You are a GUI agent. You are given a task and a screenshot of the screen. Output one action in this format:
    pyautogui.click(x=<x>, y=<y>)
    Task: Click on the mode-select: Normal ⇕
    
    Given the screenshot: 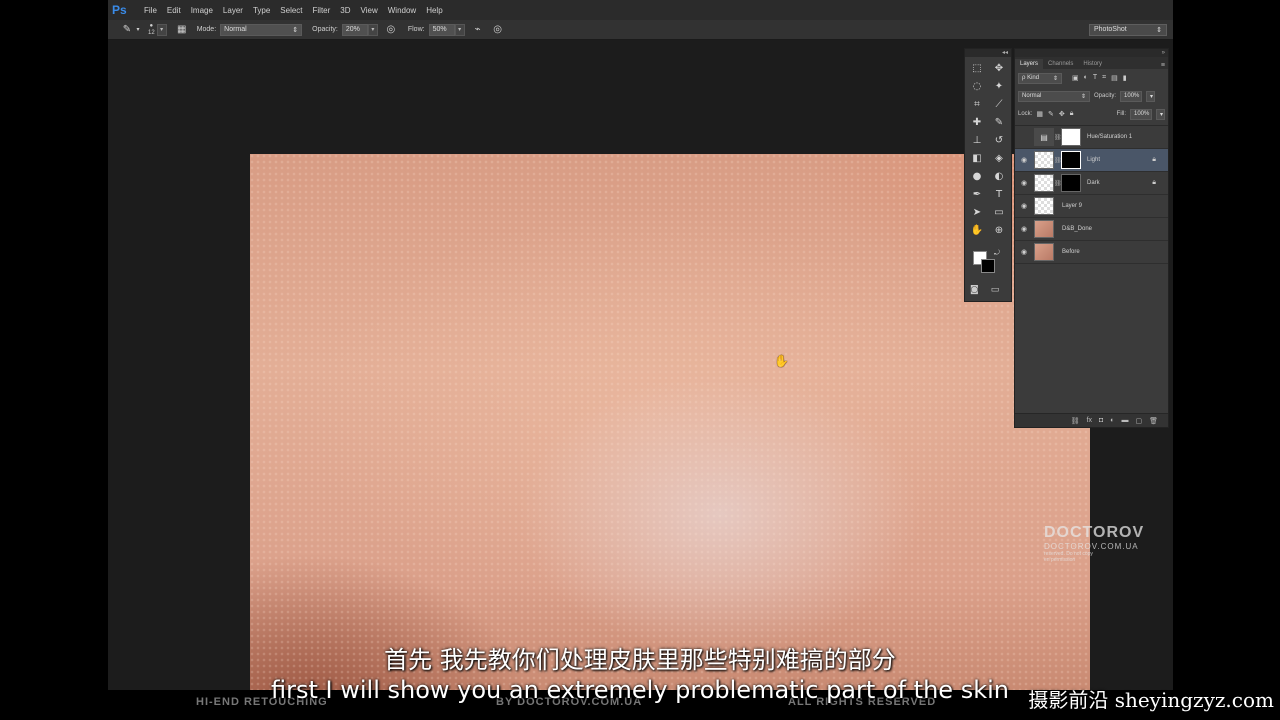 What is the action you would take?
    pyautogui.click(x=261, y=29)
    